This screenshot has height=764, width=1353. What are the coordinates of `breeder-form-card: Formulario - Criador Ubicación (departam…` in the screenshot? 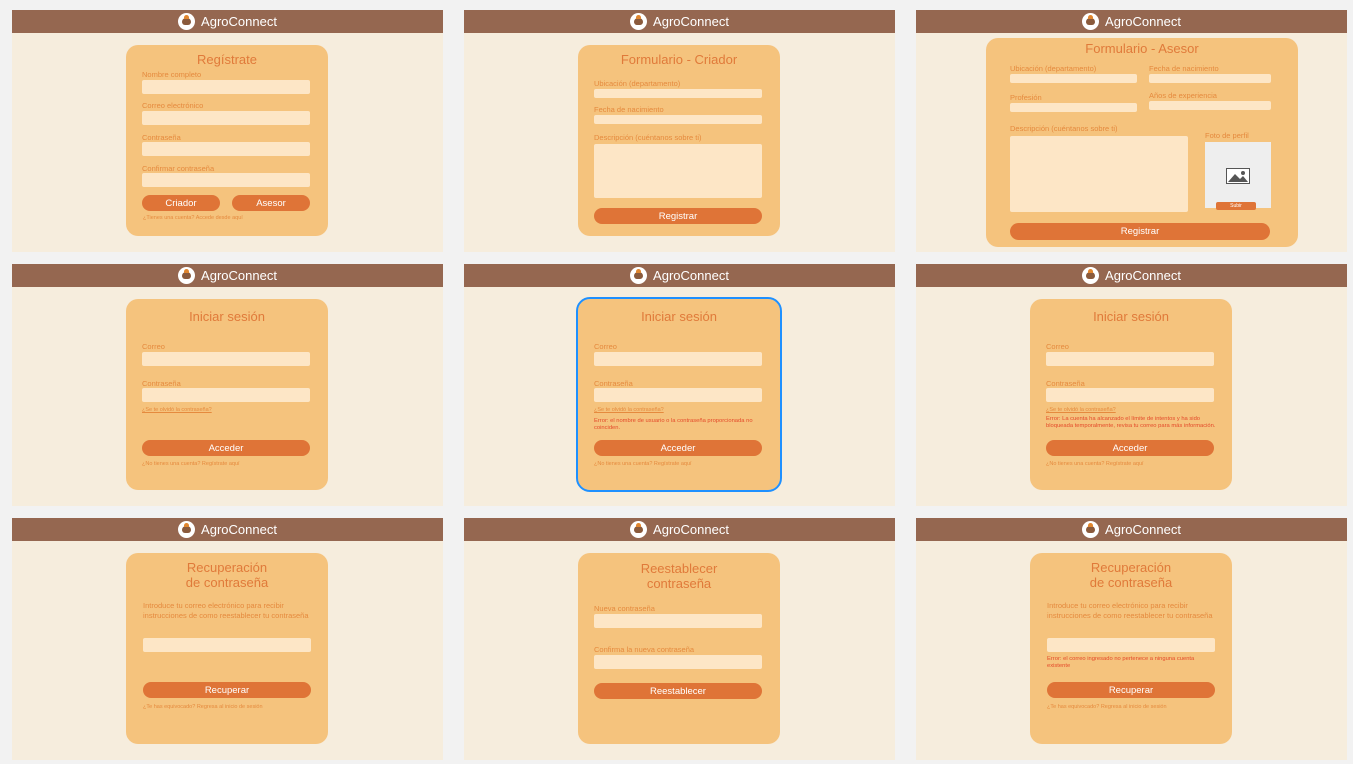 It's located at (679, 140).